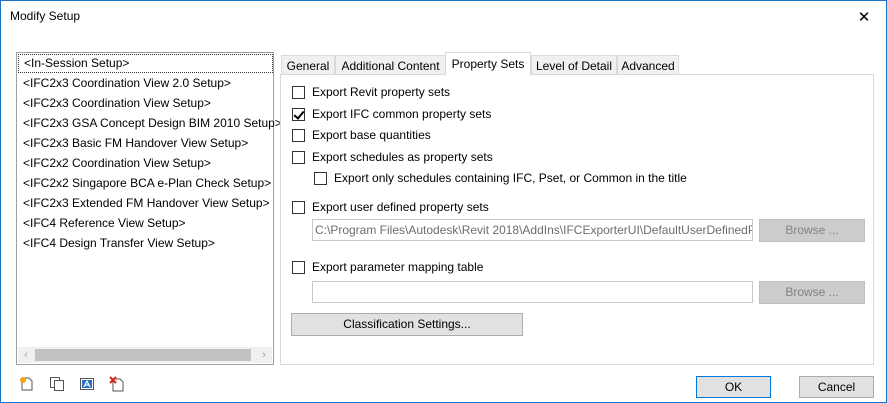 This screenshot has width=887, height=403. Describe the element at coordinates (26, 355) in the screenshot. I see `scroll-left-icon: ‹` at that location.